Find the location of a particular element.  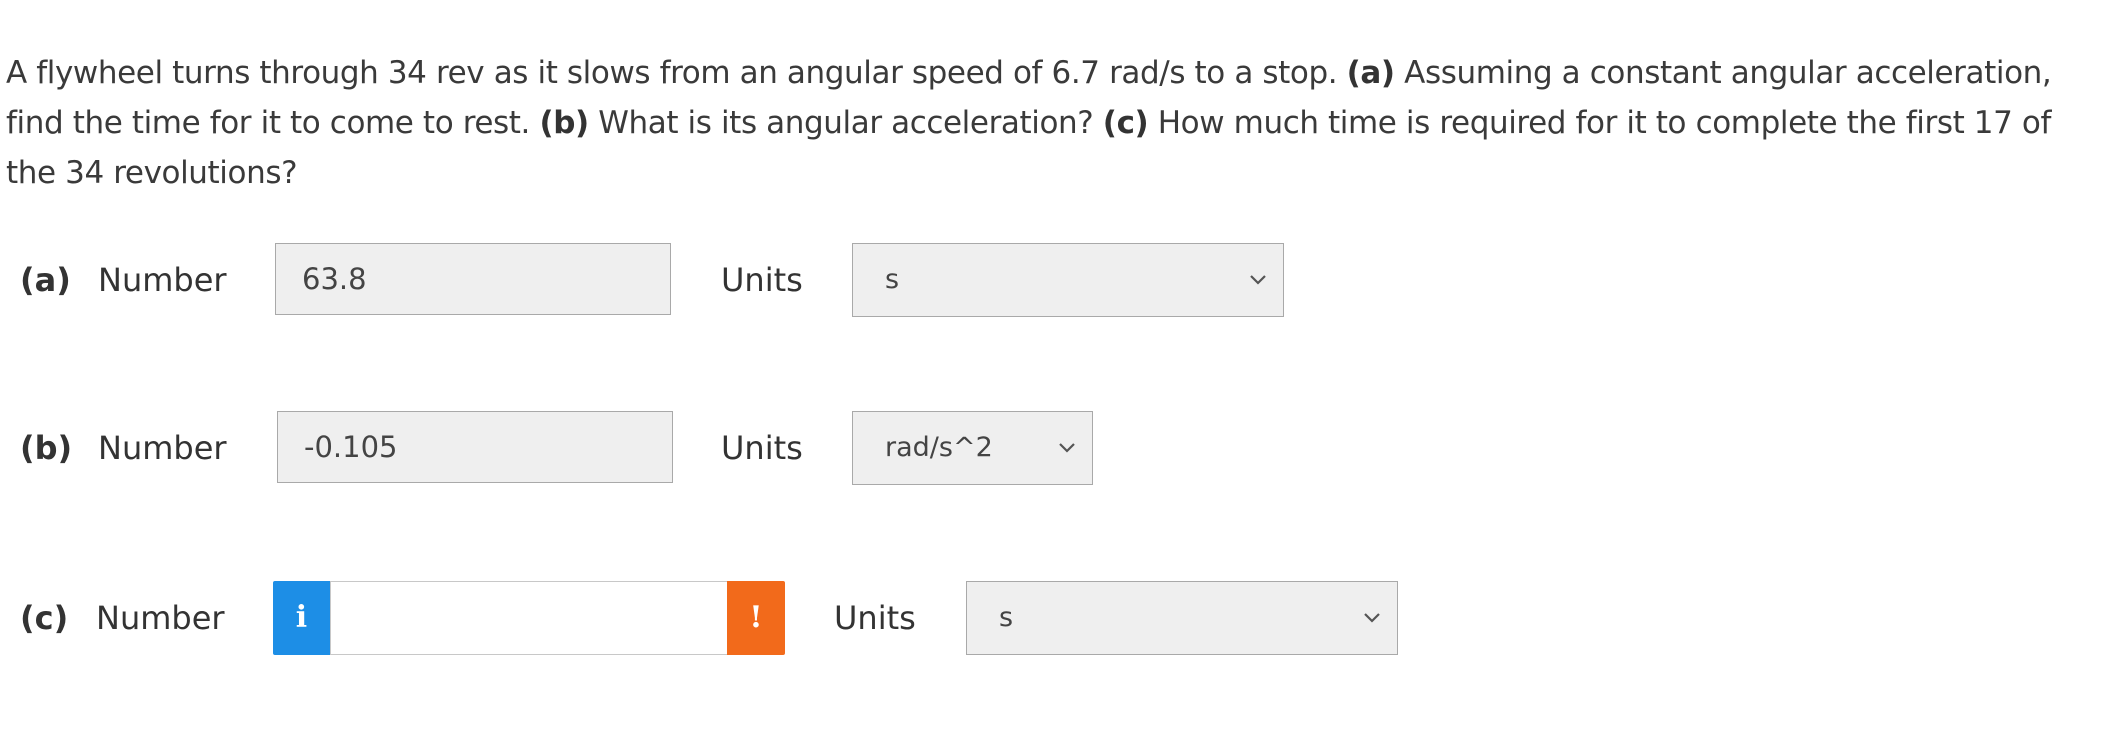

part-b-units-select: rad/s^2 is located at coordinates (972, 448).